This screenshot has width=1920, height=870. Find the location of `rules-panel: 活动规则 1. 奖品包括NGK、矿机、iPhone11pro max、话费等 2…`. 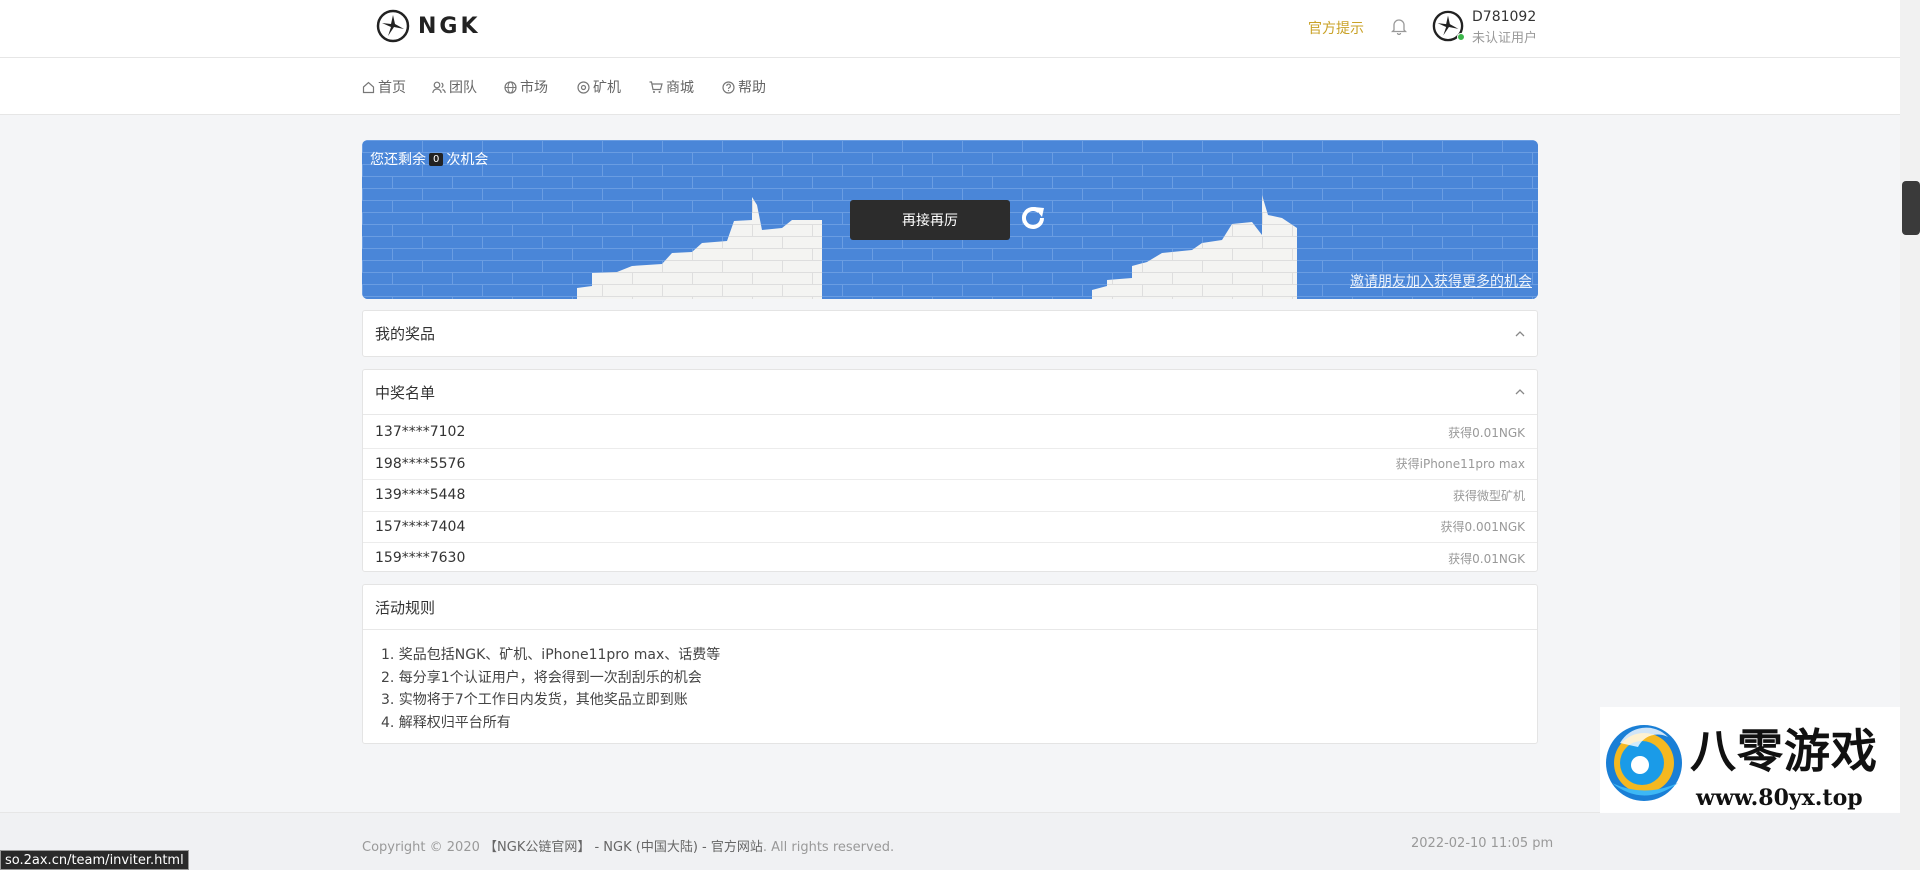

rules-panel: 活动规则 1. 奖品包括NGK、矿机、iPhone11pro max、话费等 2… is located at coordinates (950, 664).